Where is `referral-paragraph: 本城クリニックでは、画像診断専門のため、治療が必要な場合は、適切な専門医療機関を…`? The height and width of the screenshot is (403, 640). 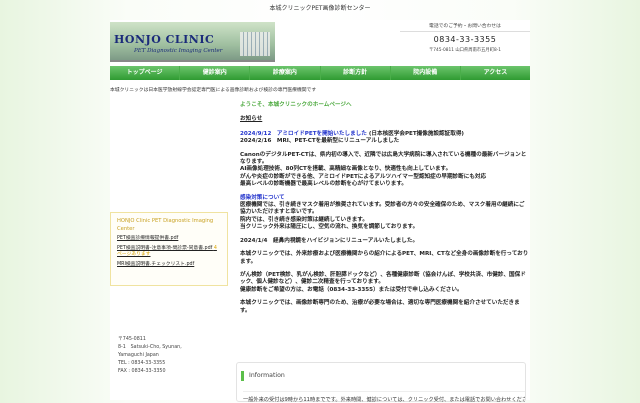 referral-paragraph: 本城クリニックでは、画像診断専門のため、治療が必要な場合は、適切な専門医療機関を… is located at coordinates (380, 307).